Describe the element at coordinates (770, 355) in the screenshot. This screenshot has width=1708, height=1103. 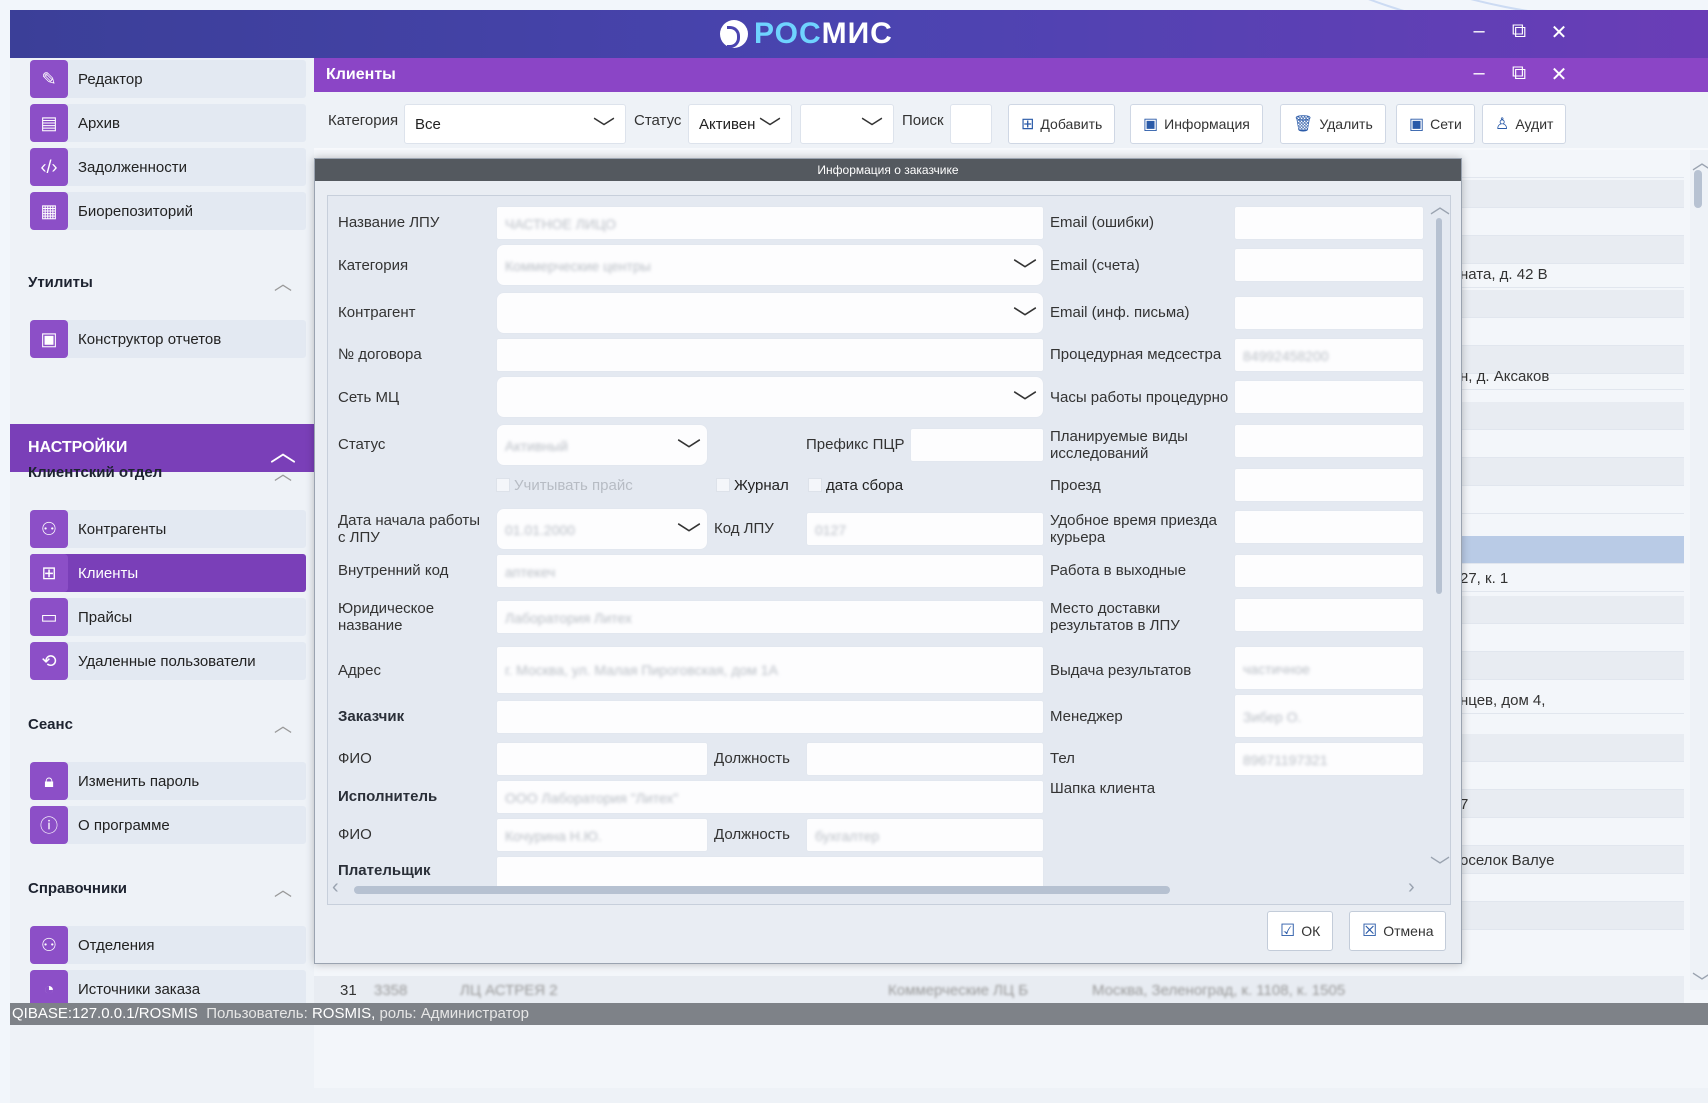
I see `contract-number-field` at that location.